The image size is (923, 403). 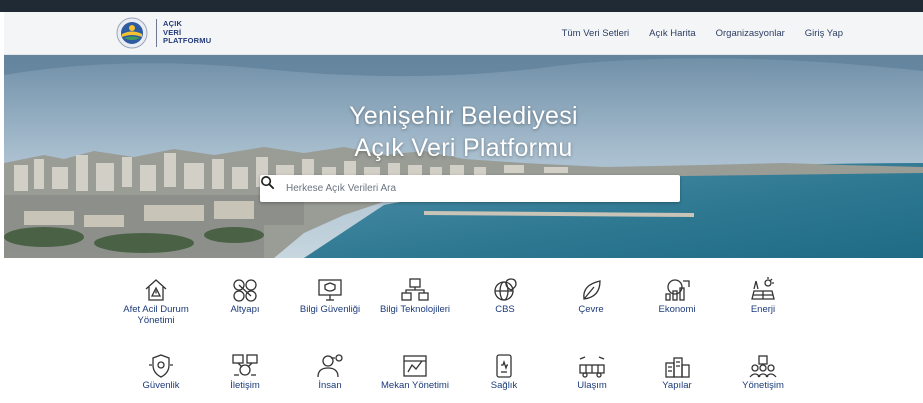 I want to click on category-label: Çevre, so click(x=591, y=309).